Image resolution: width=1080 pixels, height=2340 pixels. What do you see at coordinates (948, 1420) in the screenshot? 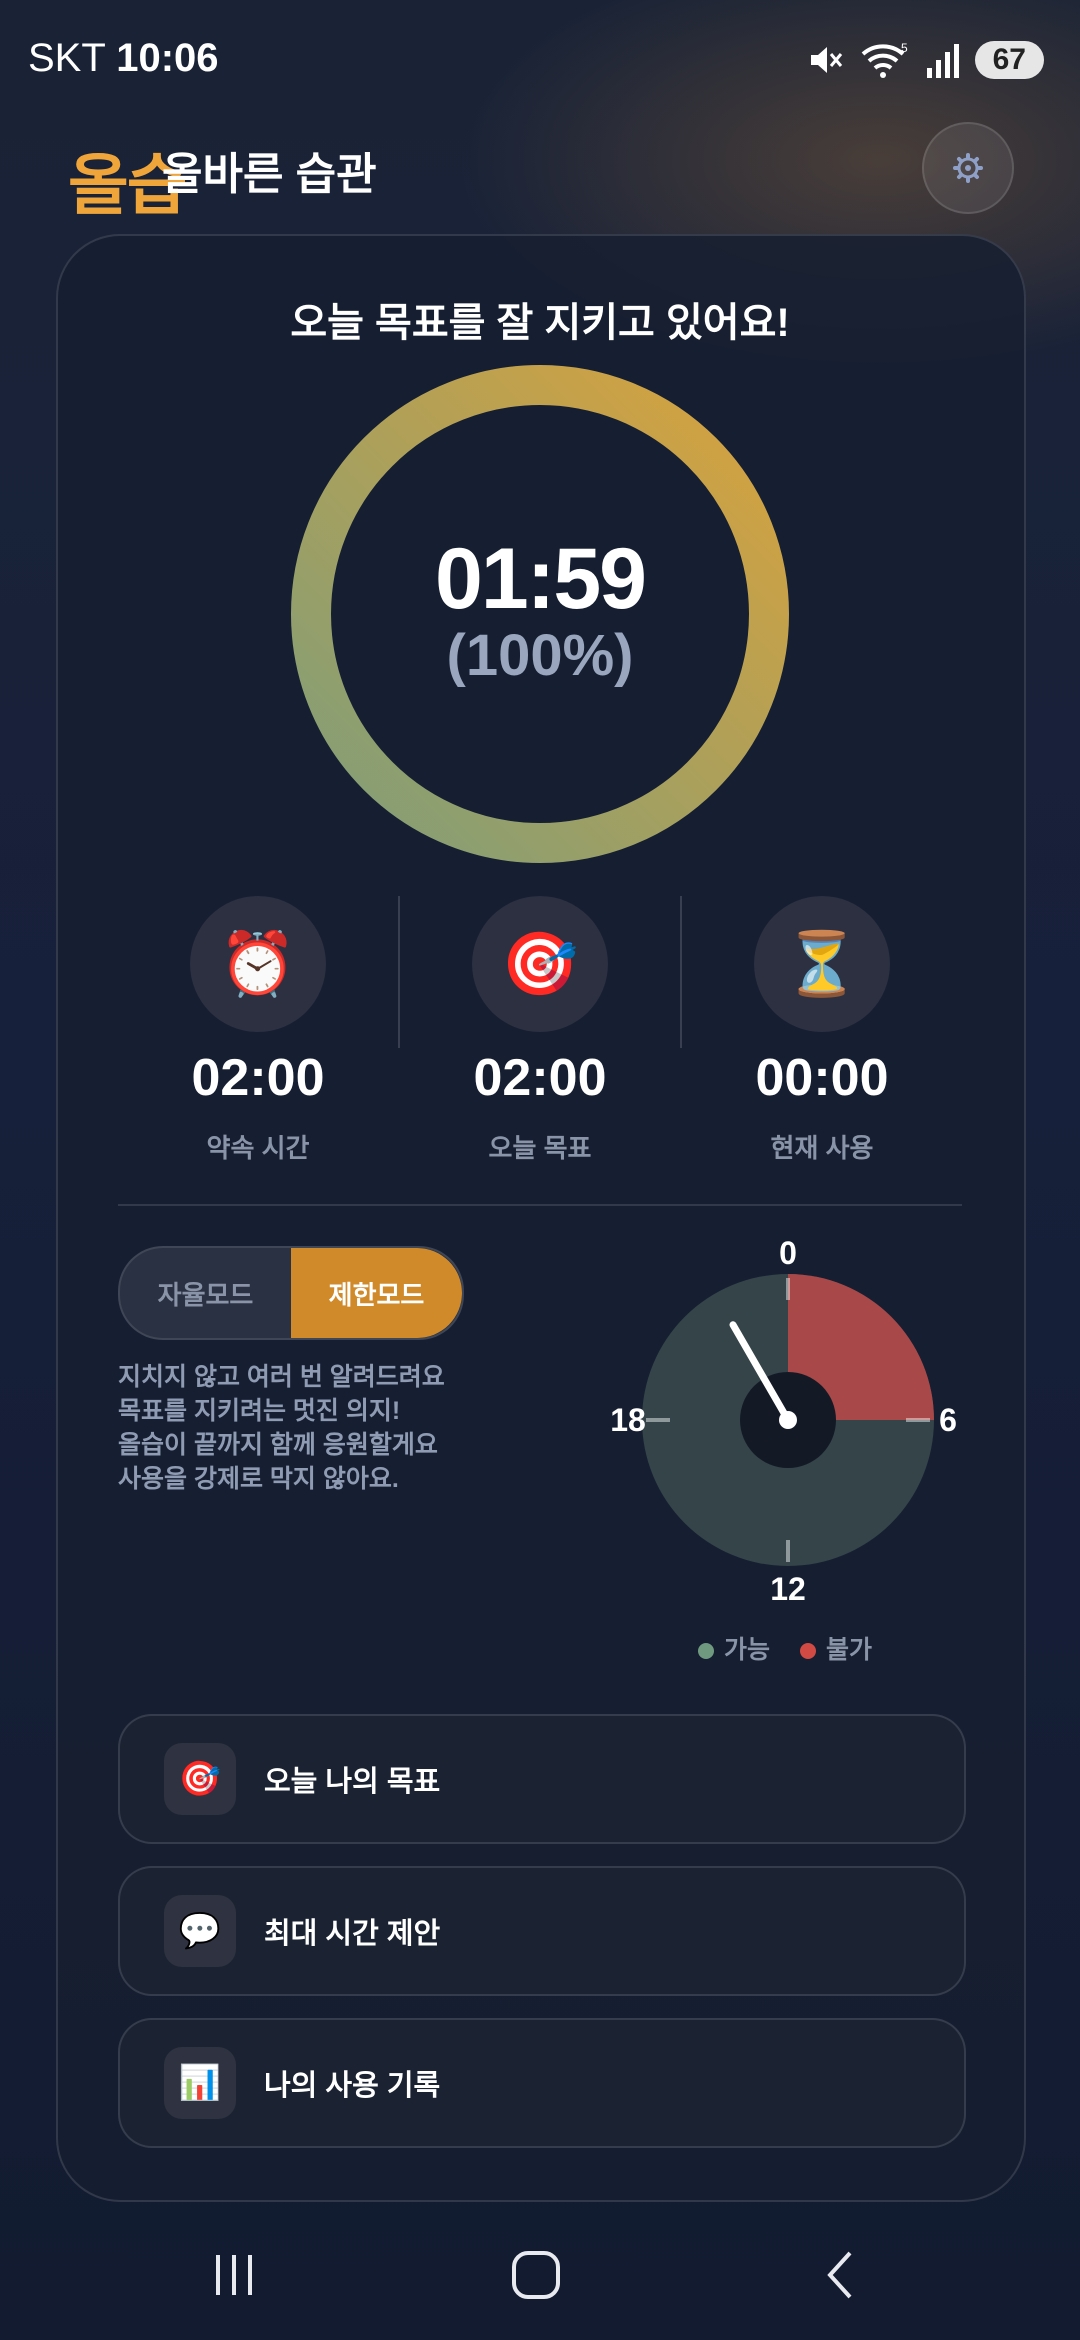
I see `clock-label-right: 6` at bounding box center [948, 1420].